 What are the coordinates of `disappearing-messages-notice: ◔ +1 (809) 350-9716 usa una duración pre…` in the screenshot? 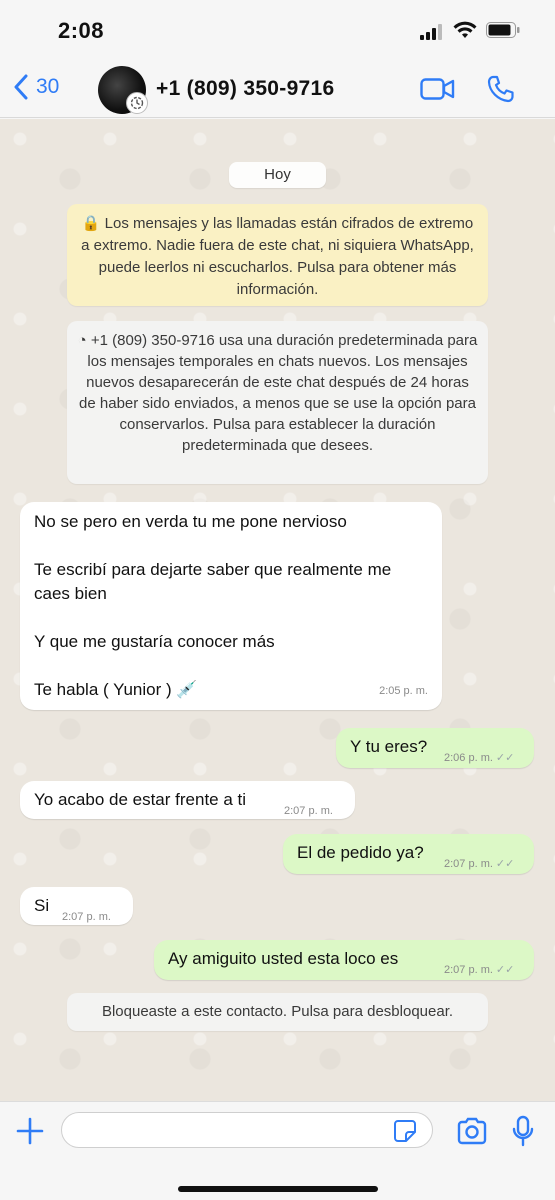 It's located at (277, 402).